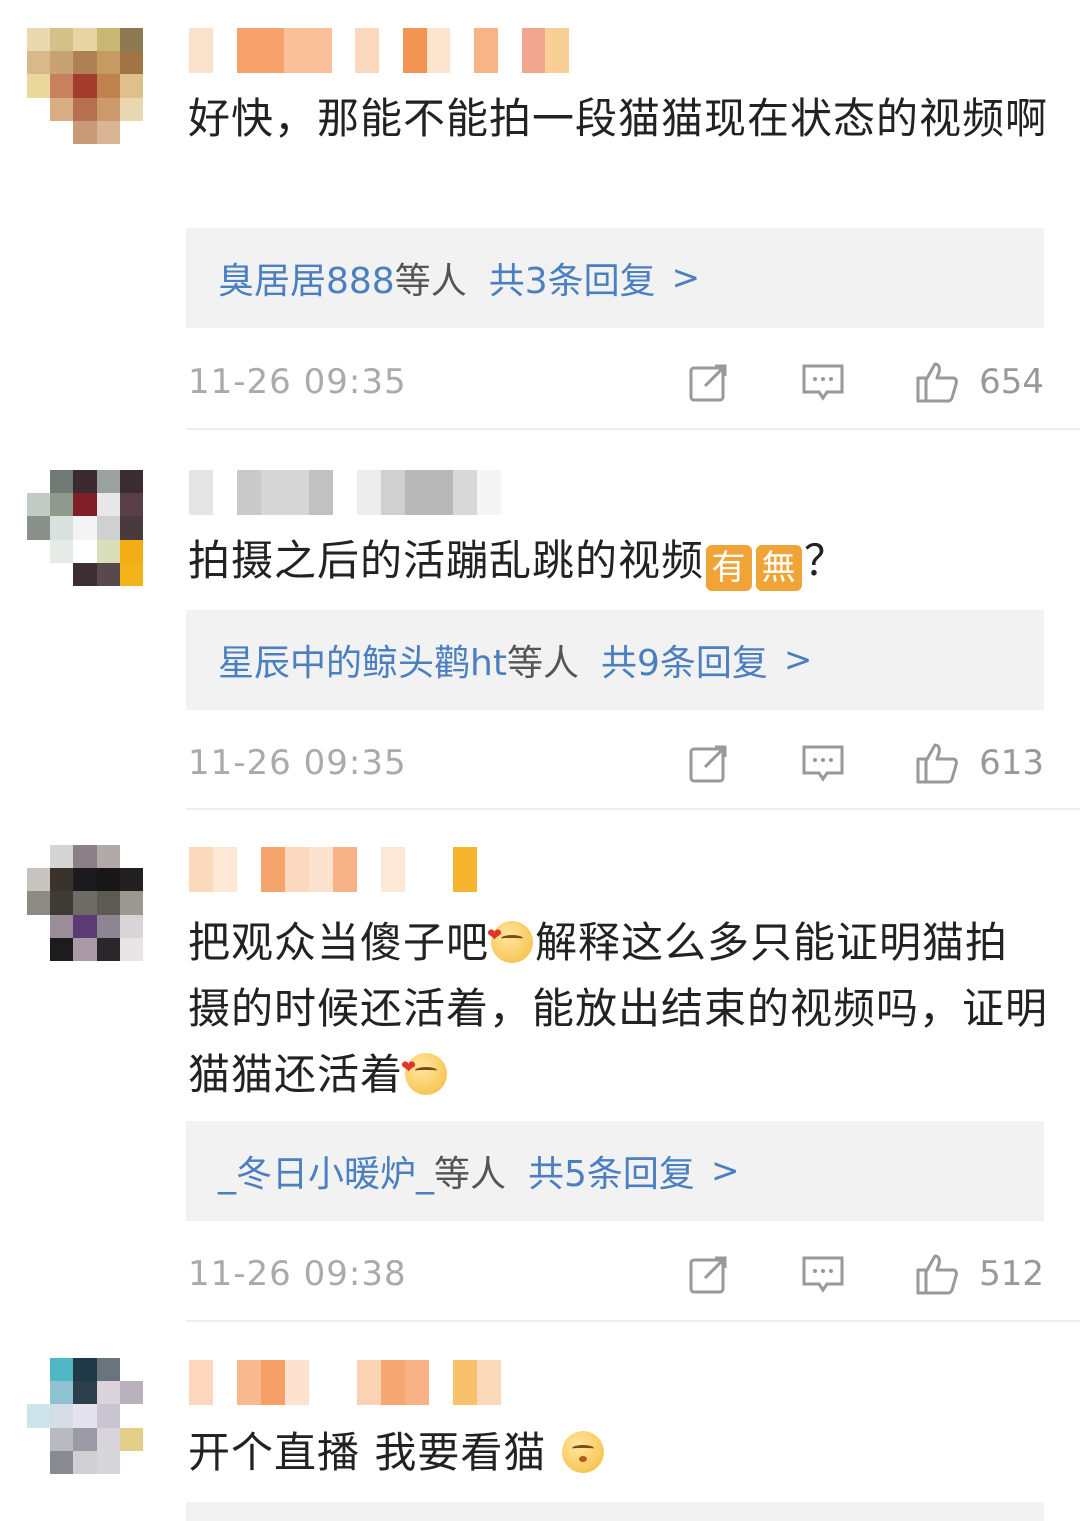 The width and height of the screenshot is (1080, 1521). I want to click on comment-text-part: 拍摄之后的活蹦乱跳的视频, so click(446, 560).